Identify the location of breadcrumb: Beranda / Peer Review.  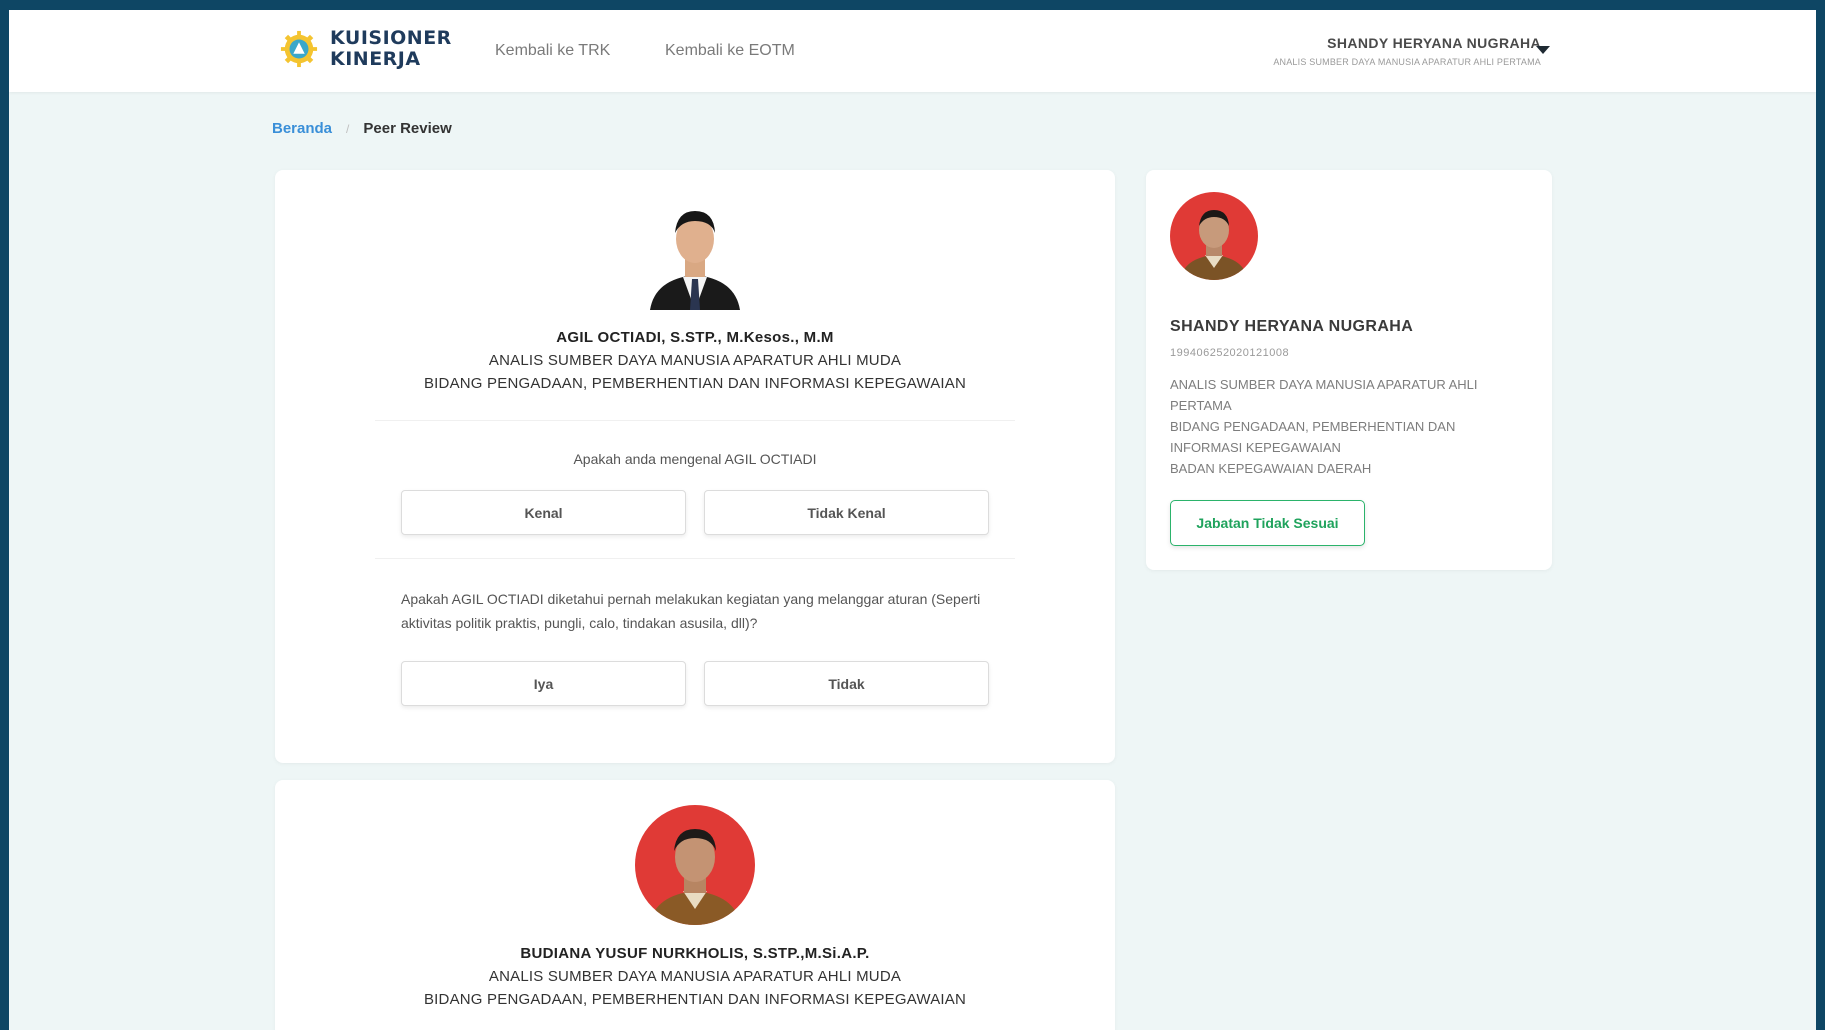
(362, 128).